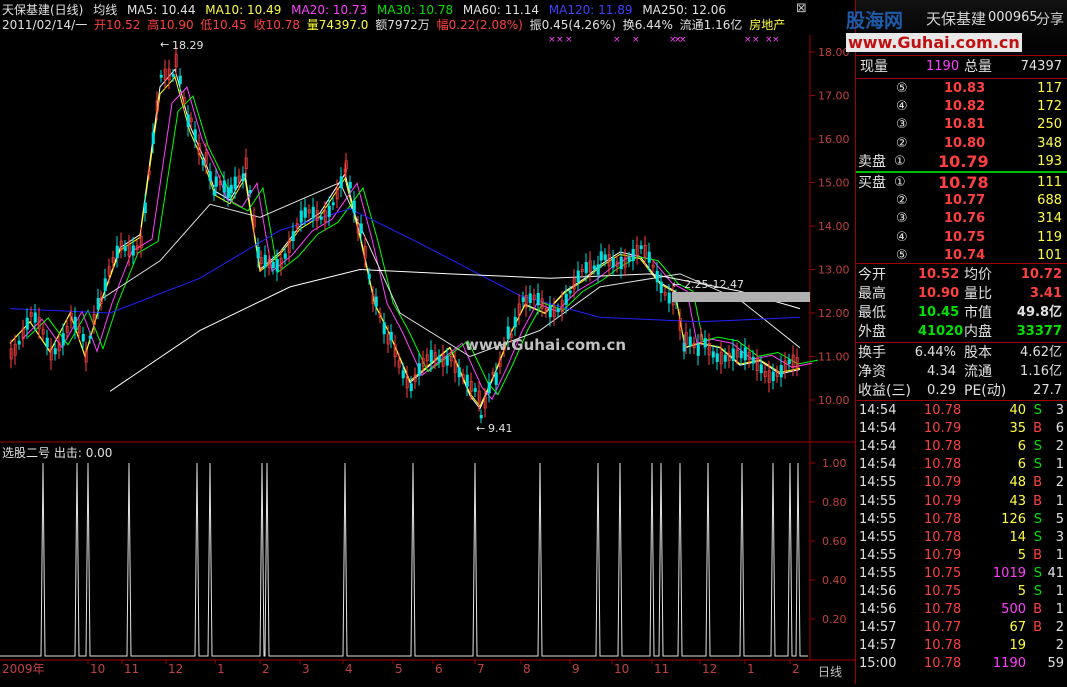 The width and height of the screenshot is (1067, 687). Describe the element at coordinates (709, 669) in the screenshot. I see `month-label: 12` at that location.